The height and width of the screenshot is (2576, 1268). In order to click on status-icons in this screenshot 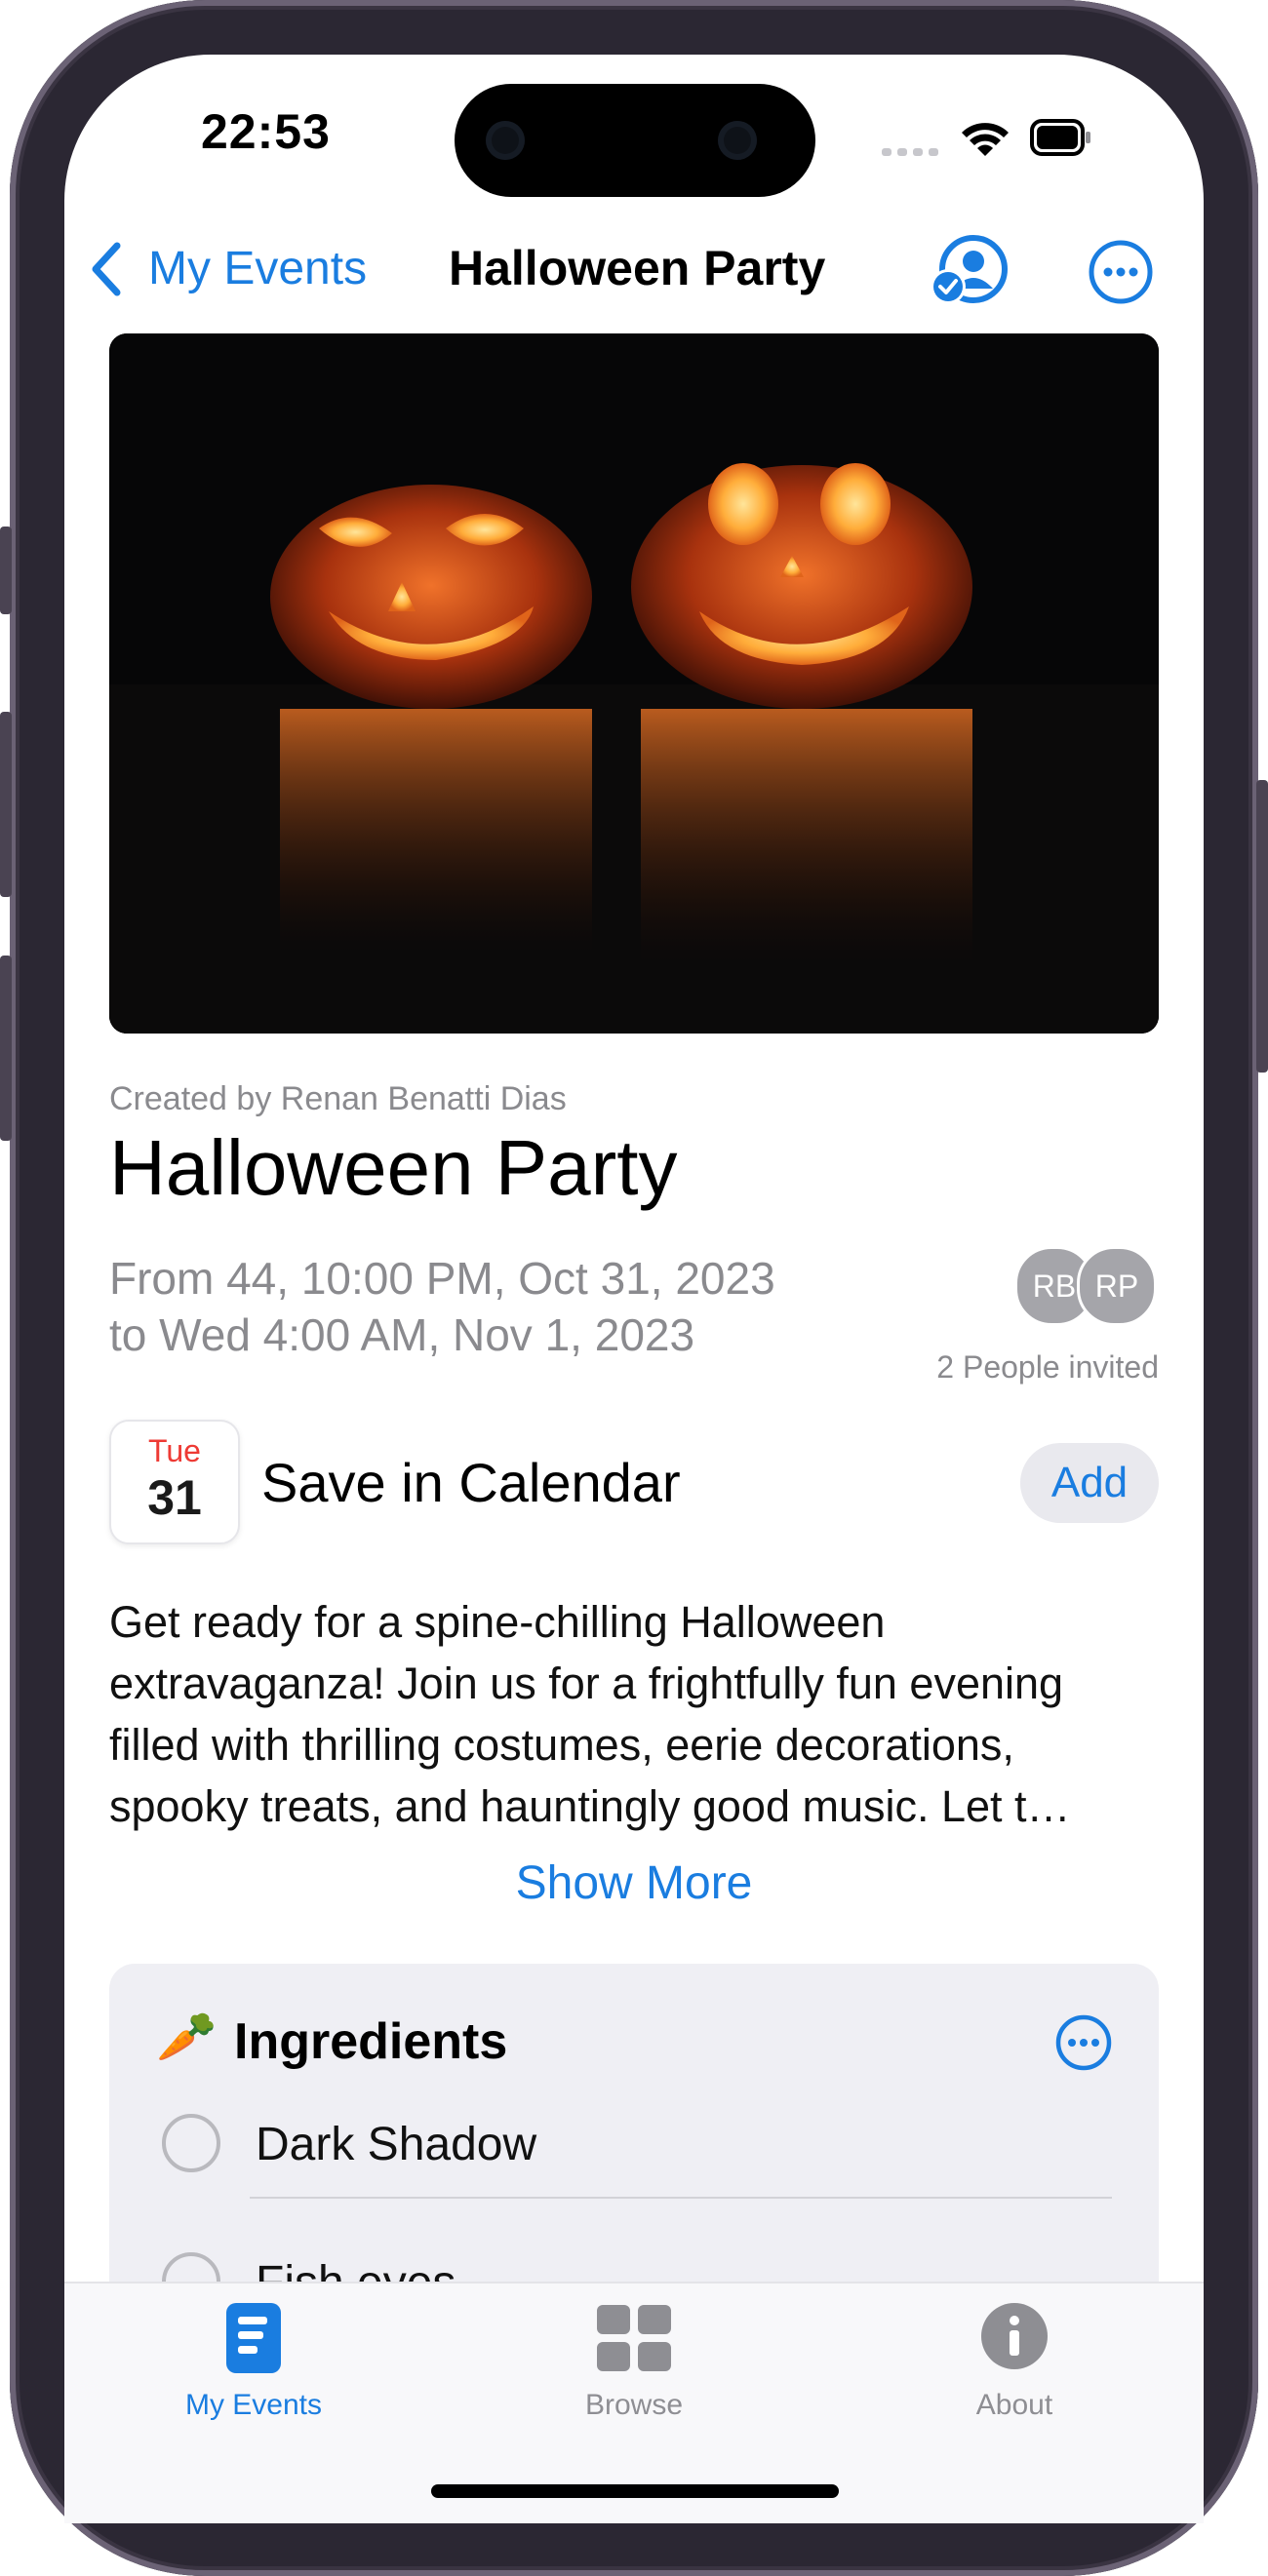, I will do `click(986, 137)`.